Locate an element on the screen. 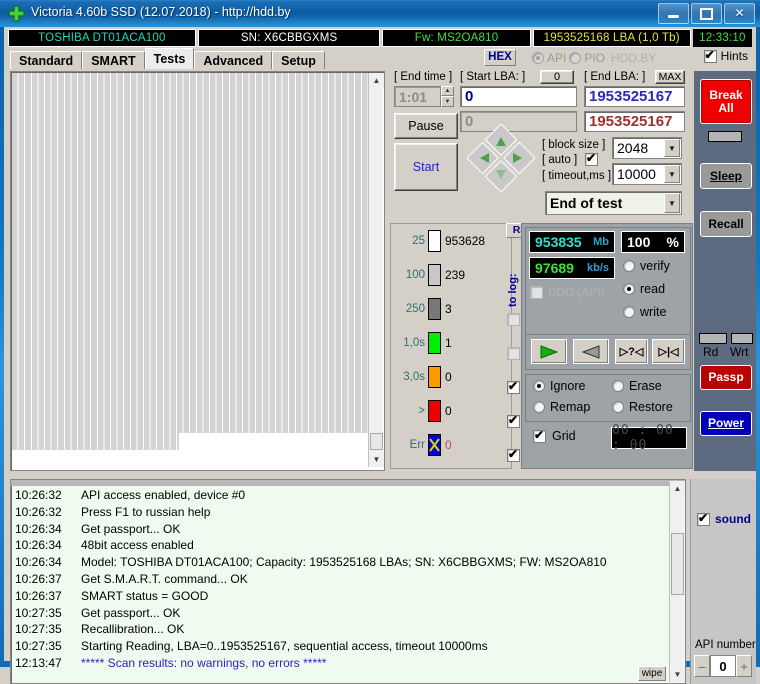 This screenshot has height=684, width=760. action-erase: Erase is located at coordinates (637, 386).